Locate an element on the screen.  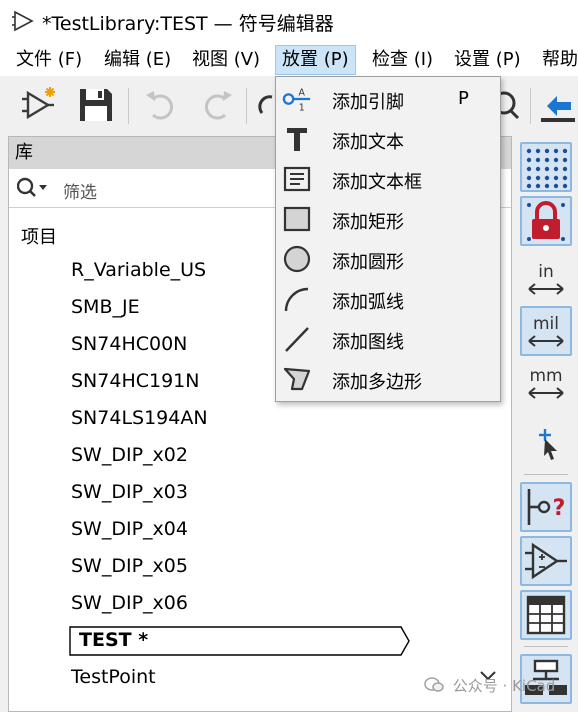
menu-item-label: 添加弧线 is located at coordinates (368, 302).